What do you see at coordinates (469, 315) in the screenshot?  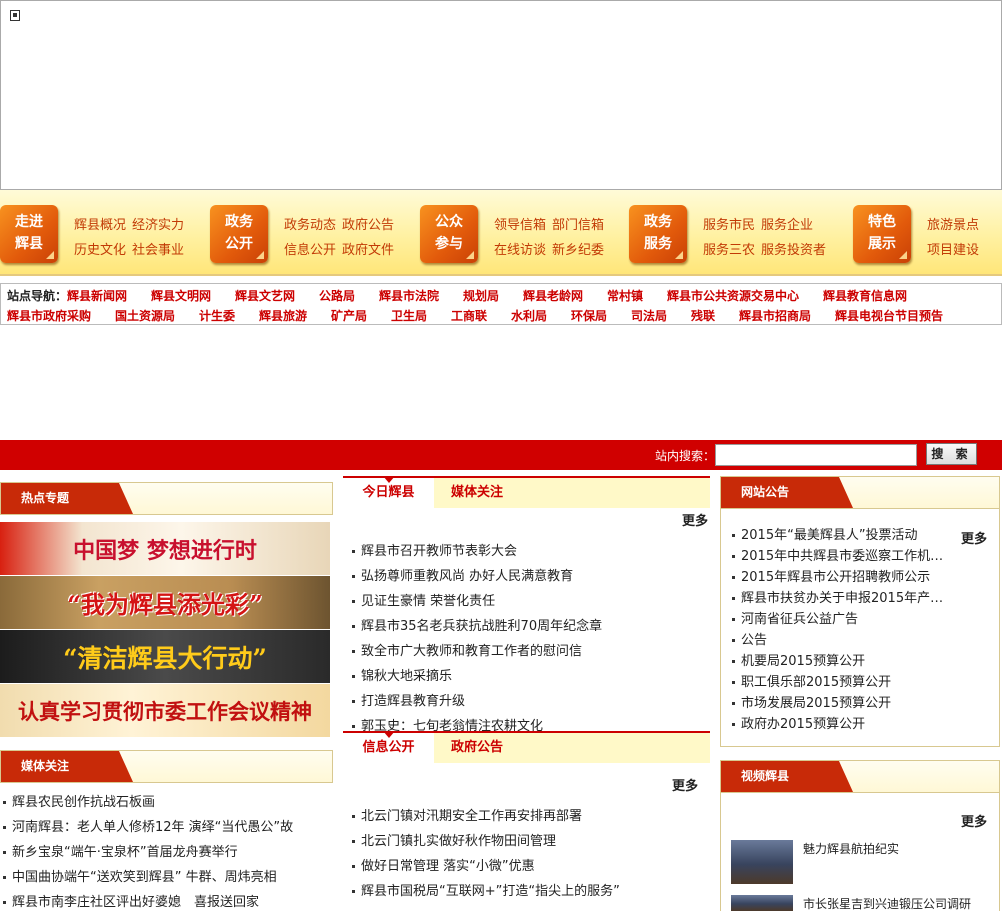 I see `site-nav-link: 工商联` at bounding box center [469, 315].